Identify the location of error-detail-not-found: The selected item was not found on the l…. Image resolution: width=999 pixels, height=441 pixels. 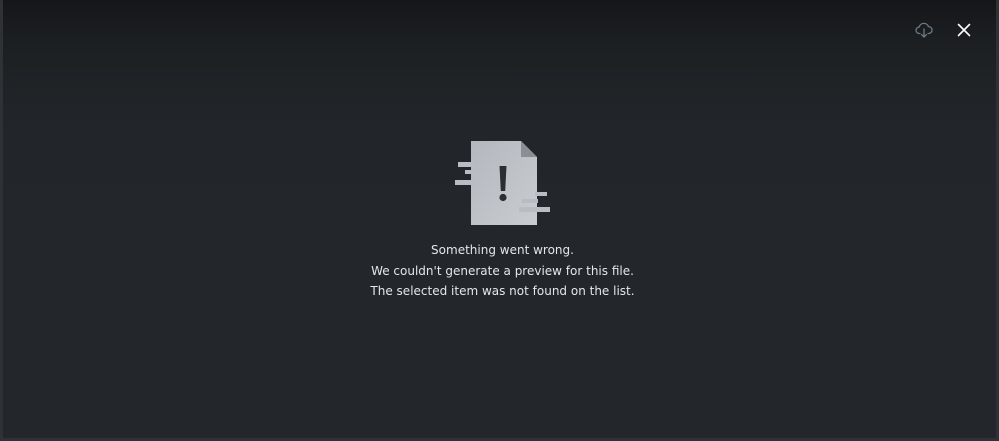
(502, 291).